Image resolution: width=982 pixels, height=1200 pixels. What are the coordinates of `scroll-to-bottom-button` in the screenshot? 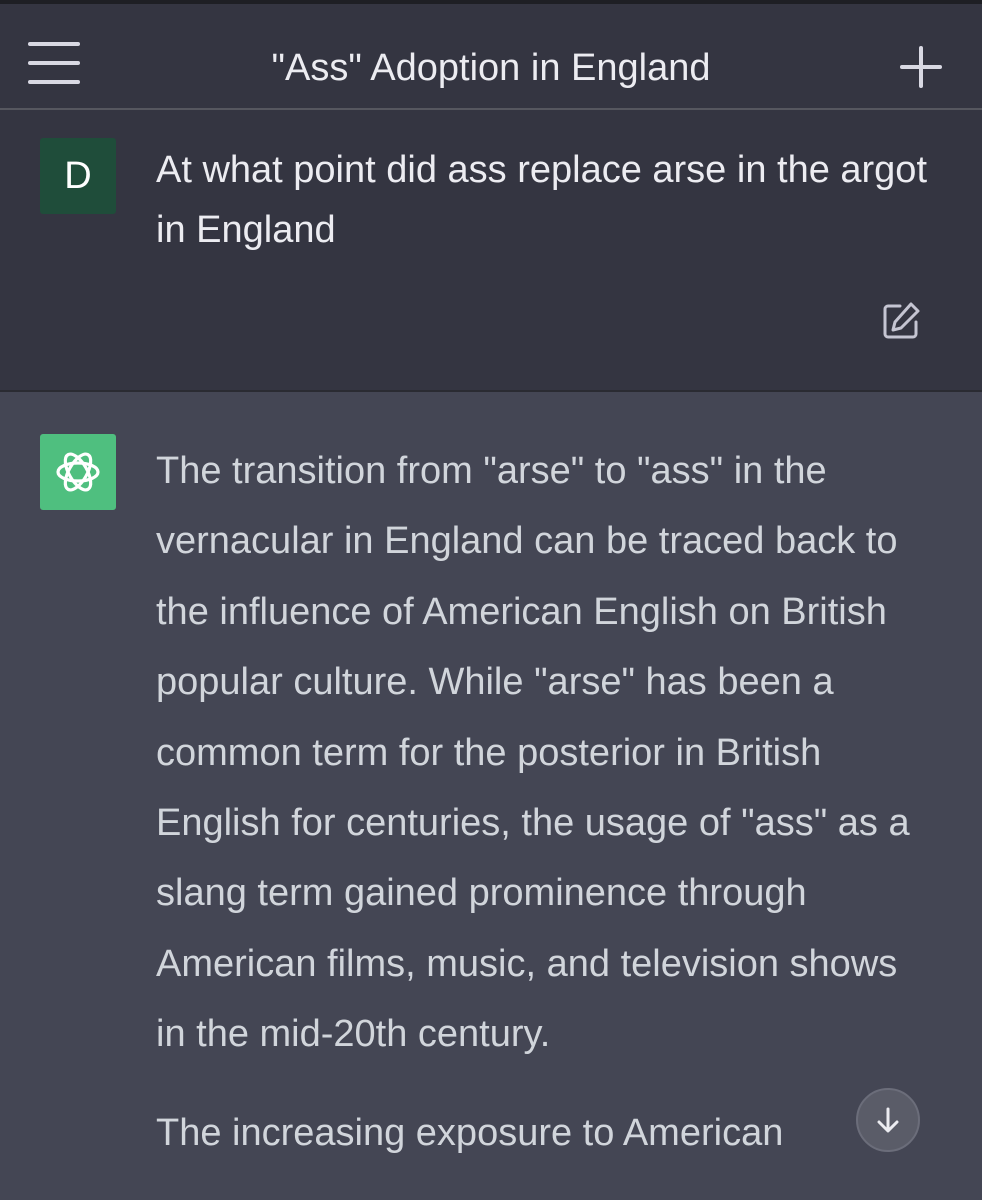 It's located at (888, 1120).